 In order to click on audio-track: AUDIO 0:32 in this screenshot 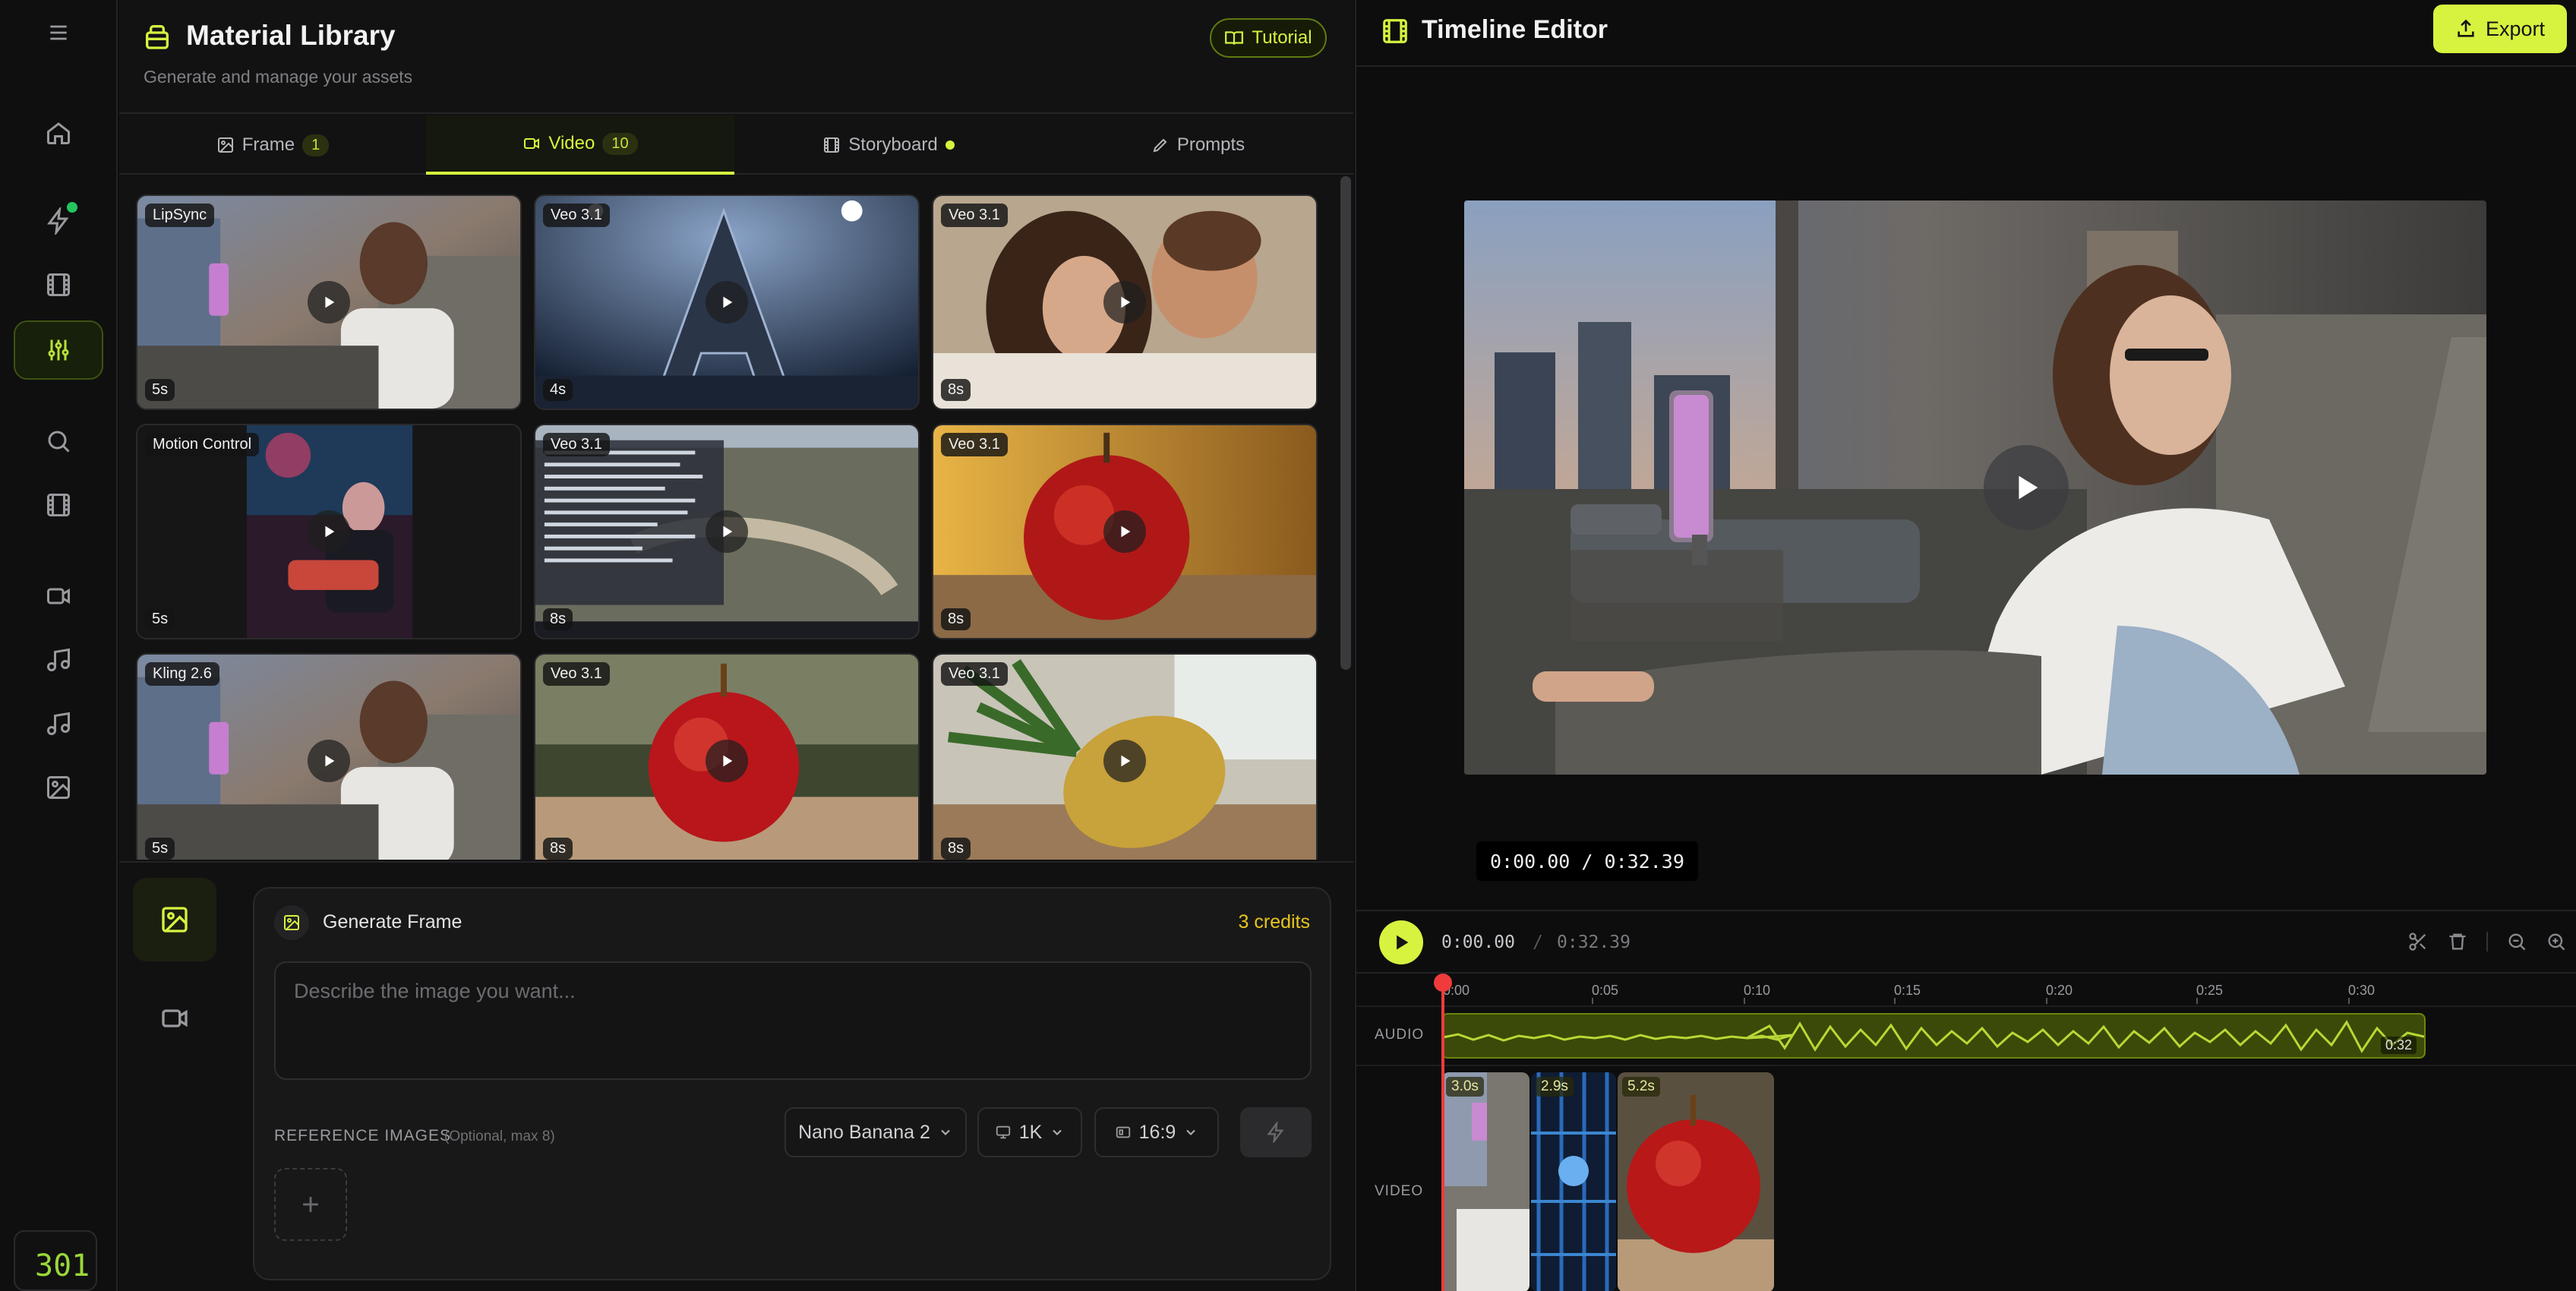, I will do `click(1966, 1035)`.